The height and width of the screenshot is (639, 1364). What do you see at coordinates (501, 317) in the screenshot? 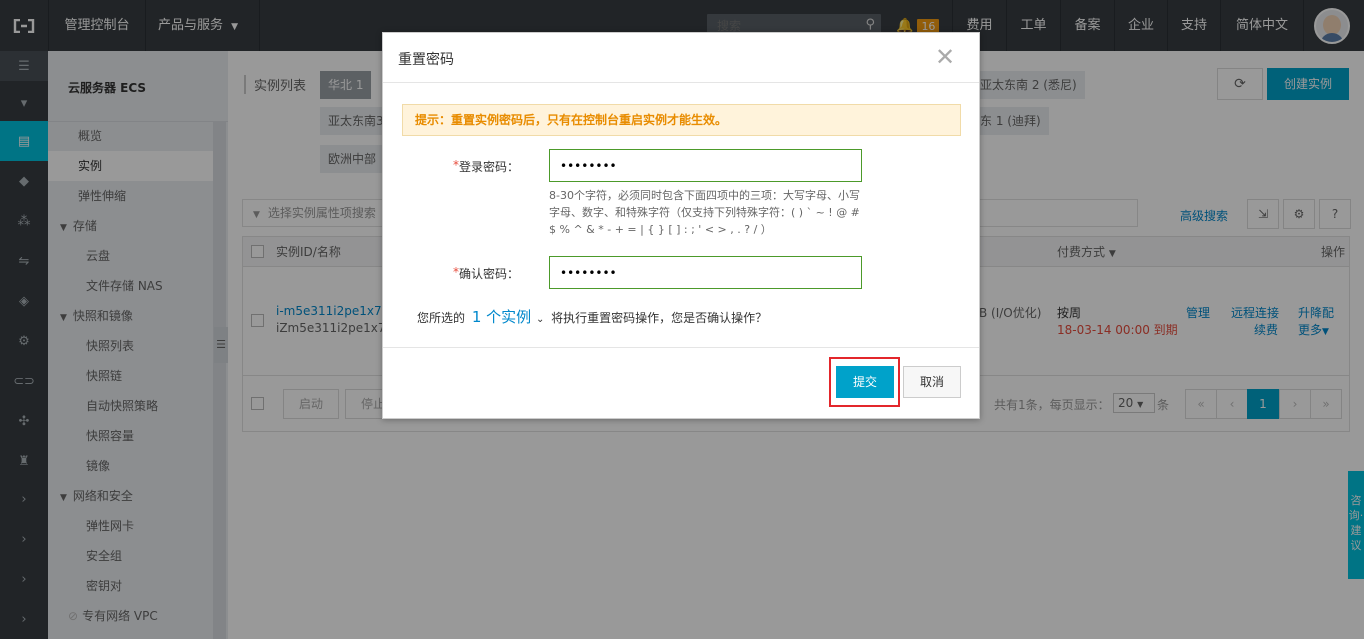
I see `instance-count: 1 个实例` at bounding box center [501, 317].